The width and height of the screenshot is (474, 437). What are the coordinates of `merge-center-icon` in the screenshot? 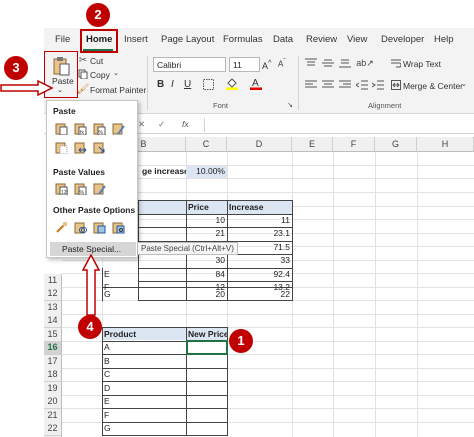 It's located at (396, 85).